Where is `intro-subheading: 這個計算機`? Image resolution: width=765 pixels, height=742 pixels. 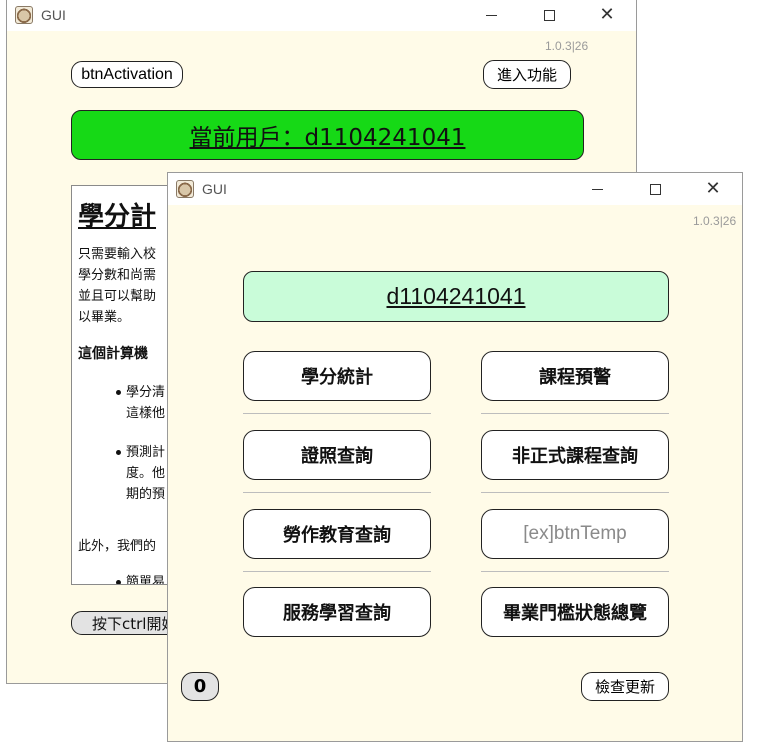
intro-subheading: 這個計算機 is located at coordinates (113, 354).